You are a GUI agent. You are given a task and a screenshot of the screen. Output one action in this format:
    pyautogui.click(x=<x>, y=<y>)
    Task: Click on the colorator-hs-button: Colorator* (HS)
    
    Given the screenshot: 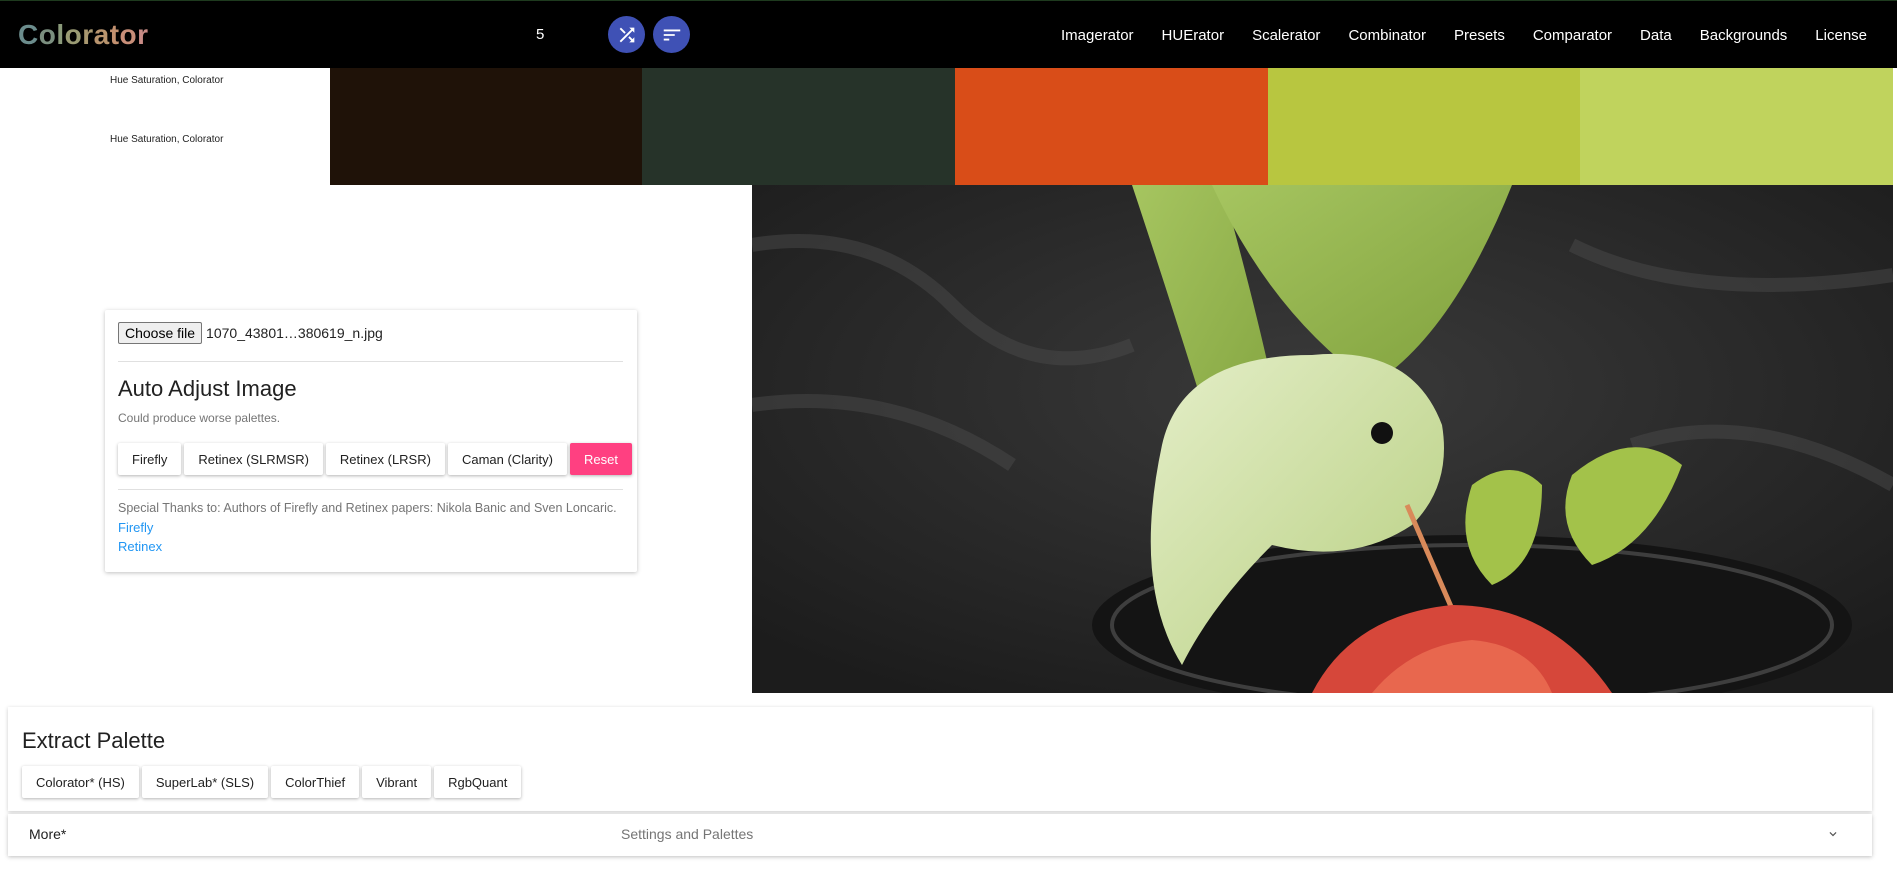 What is the action you would take?
    pyautogui.click(x=80, y=782)
    